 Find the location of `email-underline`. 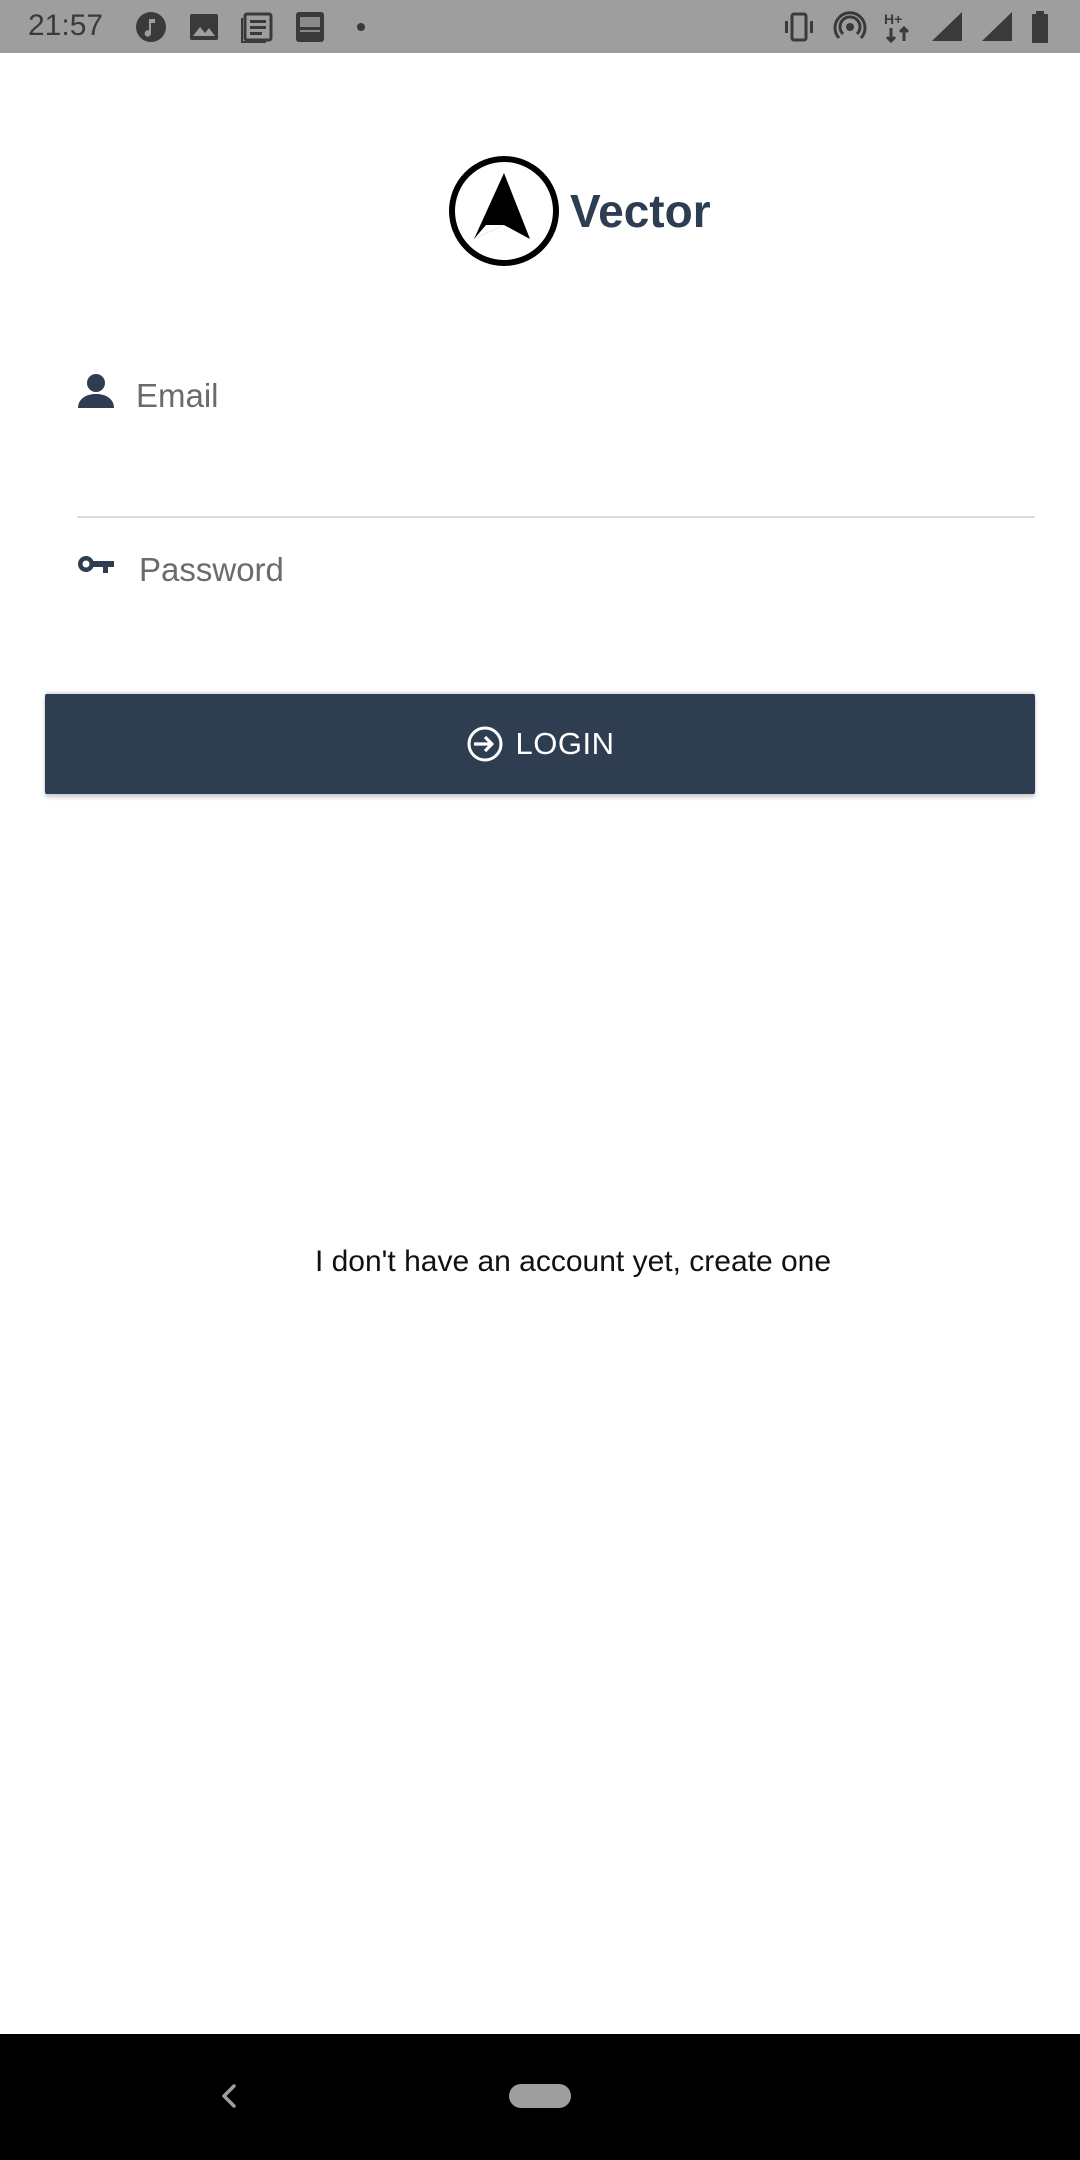

email-underline is located at coordinates (556, 517).